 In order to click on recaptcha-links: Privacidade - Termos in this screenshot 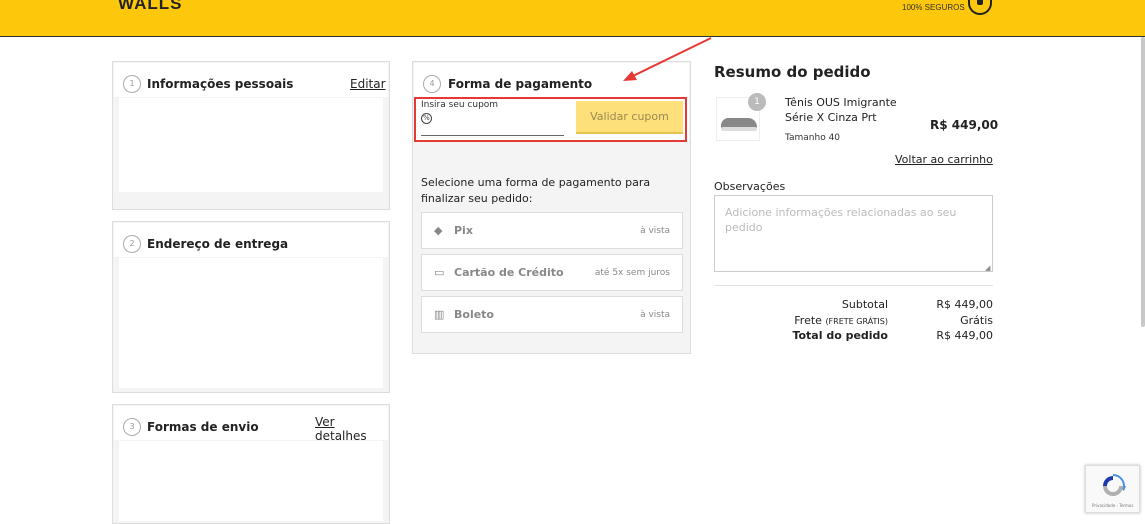, I will do `click(1112, 505)`.